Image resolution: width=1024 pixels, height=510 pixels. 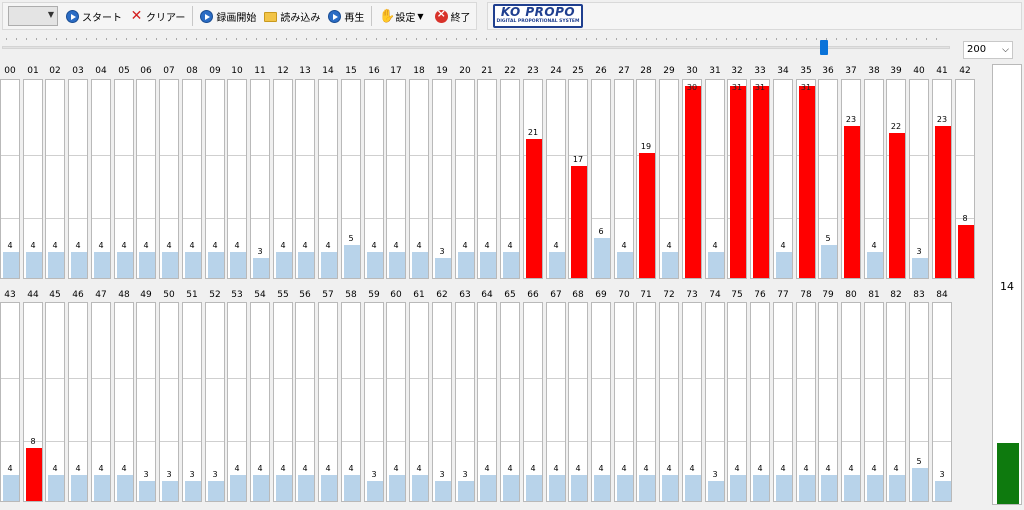 I want to click on channel-box: 31, so click(x=806, y=179).